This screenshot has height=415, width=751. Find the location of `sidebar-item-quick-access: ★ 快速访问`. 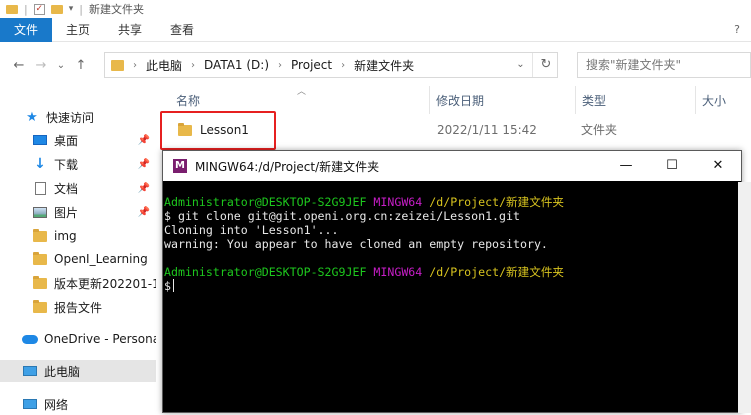

sidebar-item-quick-access: ★ 快速访问 is located at coordinates (78, 117).